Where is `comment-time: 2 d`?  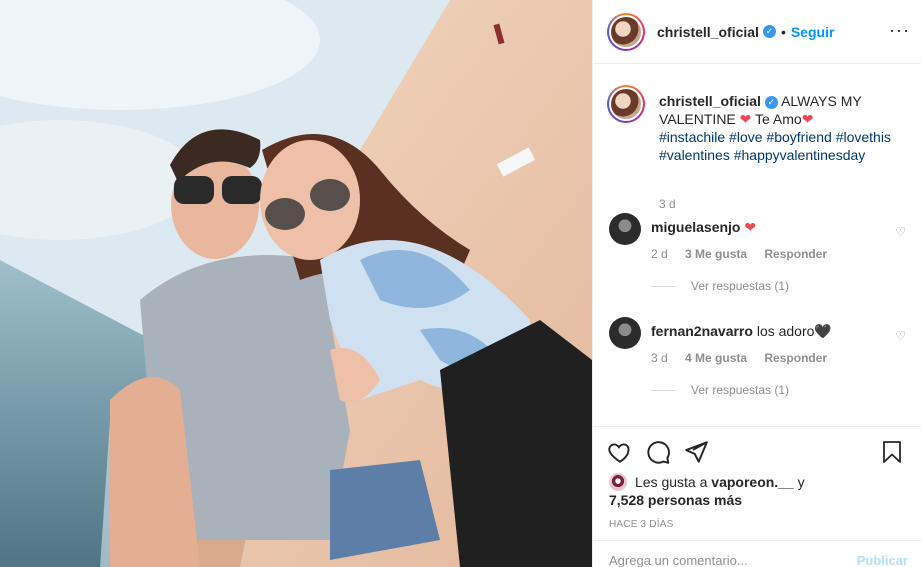 comment-time: 2 d is located at coordinates (659, 254).